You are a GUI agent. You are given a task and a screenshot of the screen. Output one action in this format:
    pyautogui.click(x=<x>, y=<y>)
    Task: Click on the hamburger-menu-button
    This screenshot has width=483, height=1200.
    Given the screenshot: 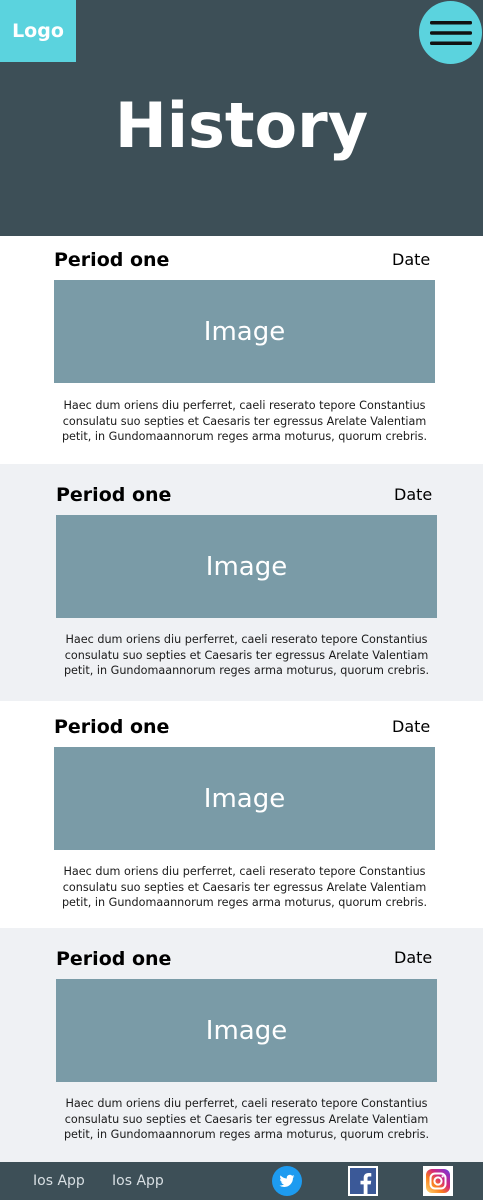 What is the action you would take?
    pyautogui.click(x=450, y=32)
    